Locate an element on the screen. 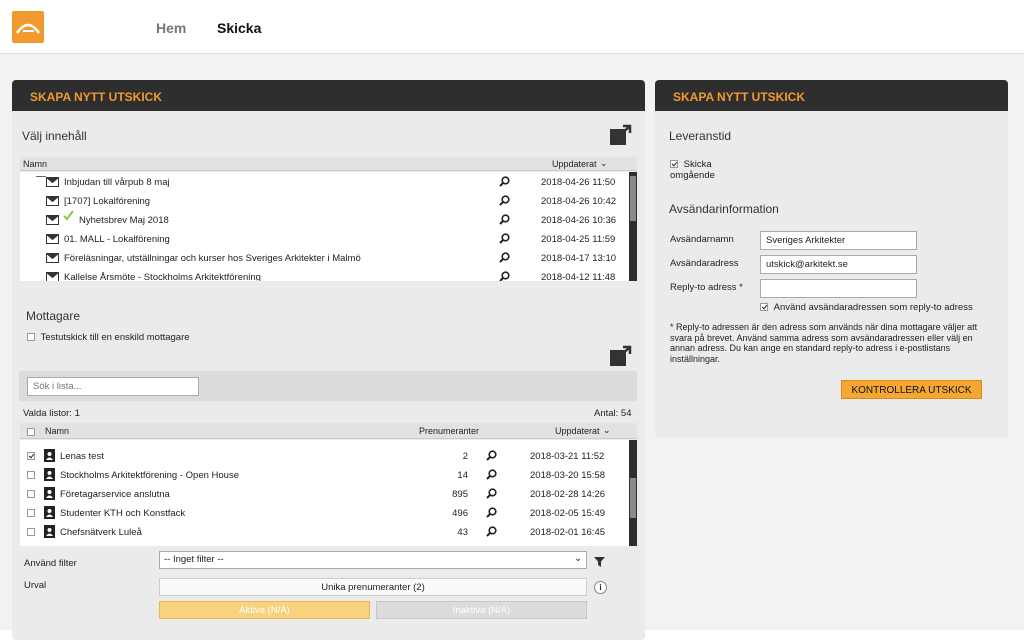  send-now-label-1: Skicka is located at coordinates (697, 164).